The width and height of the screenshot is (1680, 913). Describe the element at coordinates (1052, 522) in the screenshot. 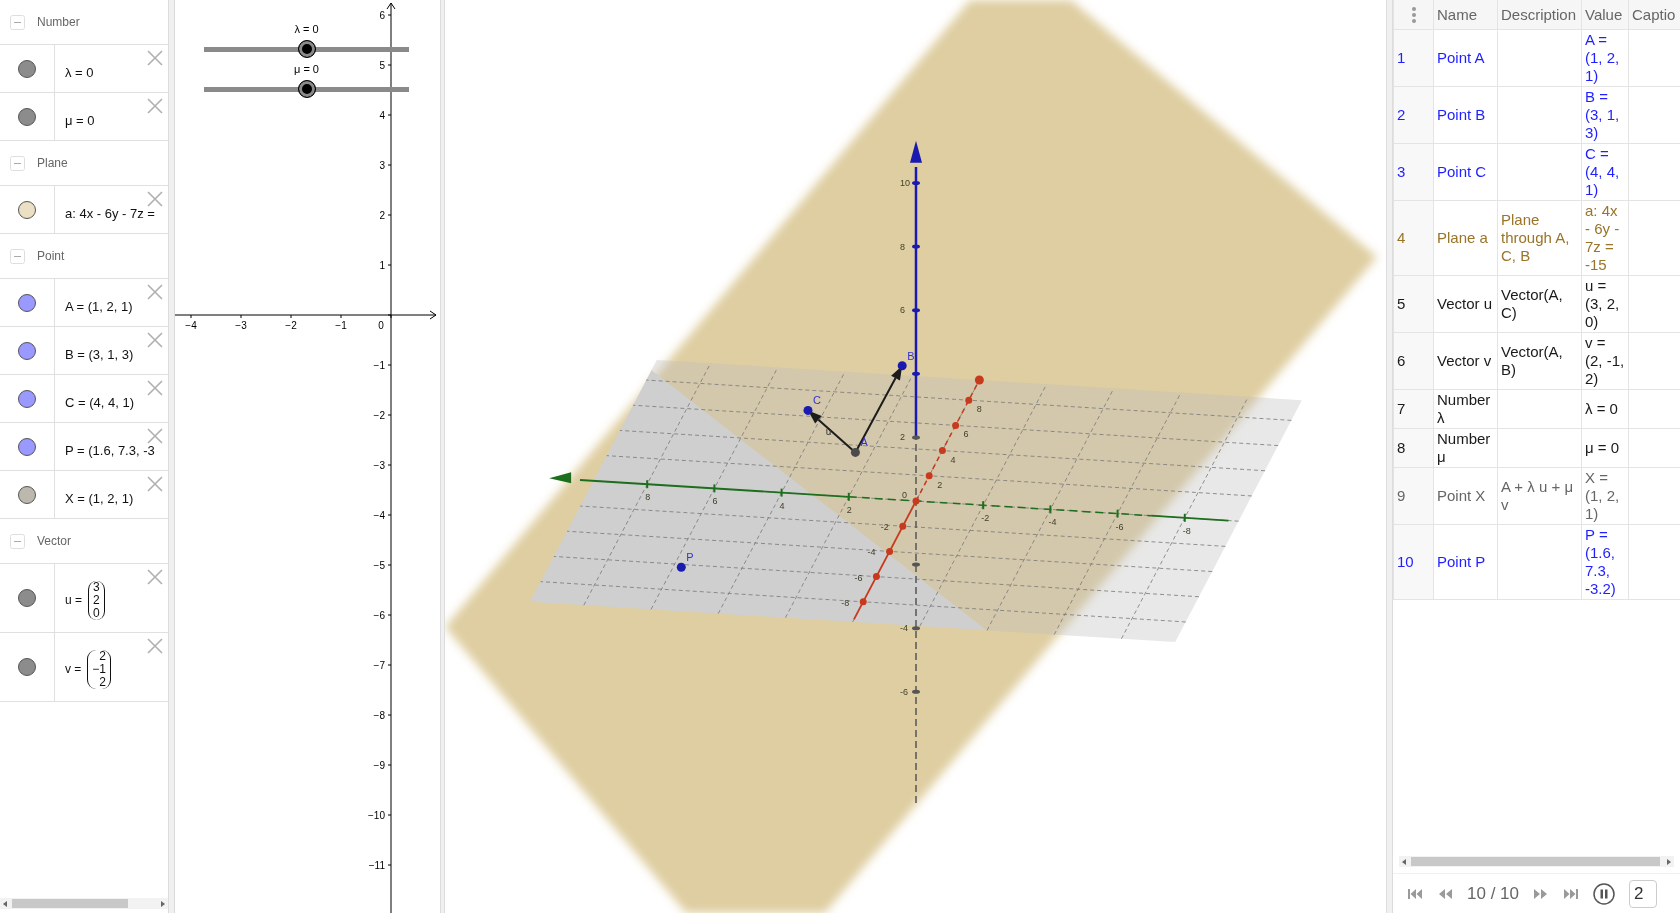

I see `tick-label: -4` at that location.